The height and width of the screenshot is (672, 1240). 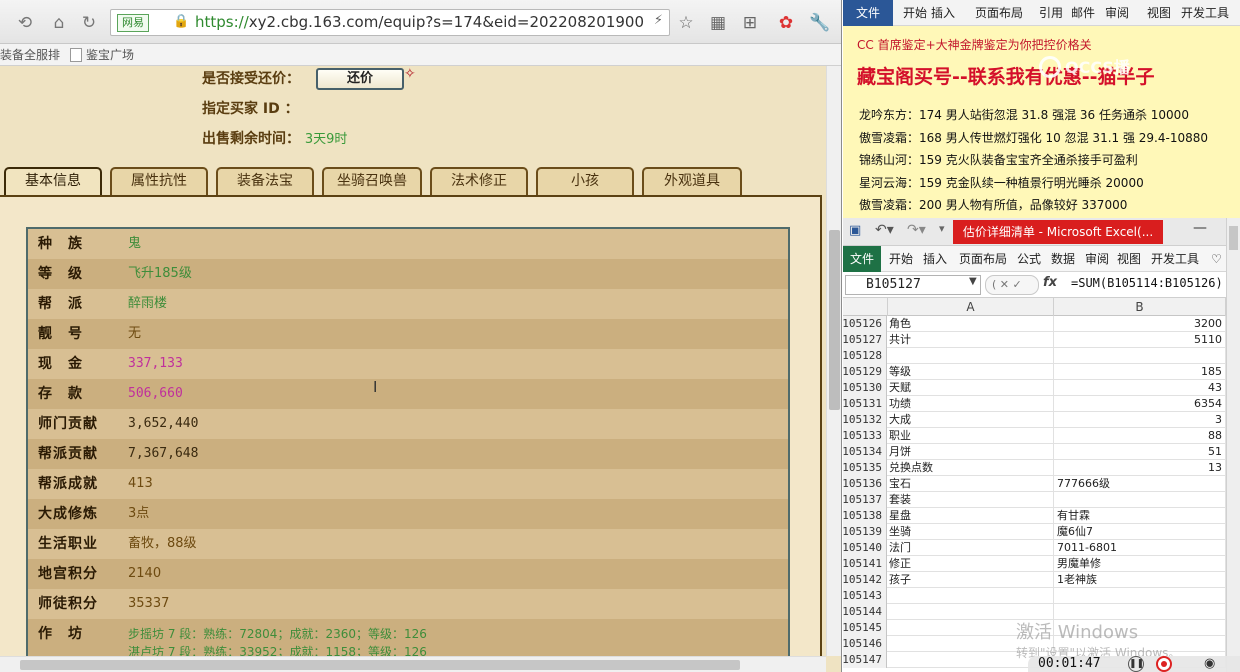 I want to click on grid-icon: ▦, so click(x=718, y=23).